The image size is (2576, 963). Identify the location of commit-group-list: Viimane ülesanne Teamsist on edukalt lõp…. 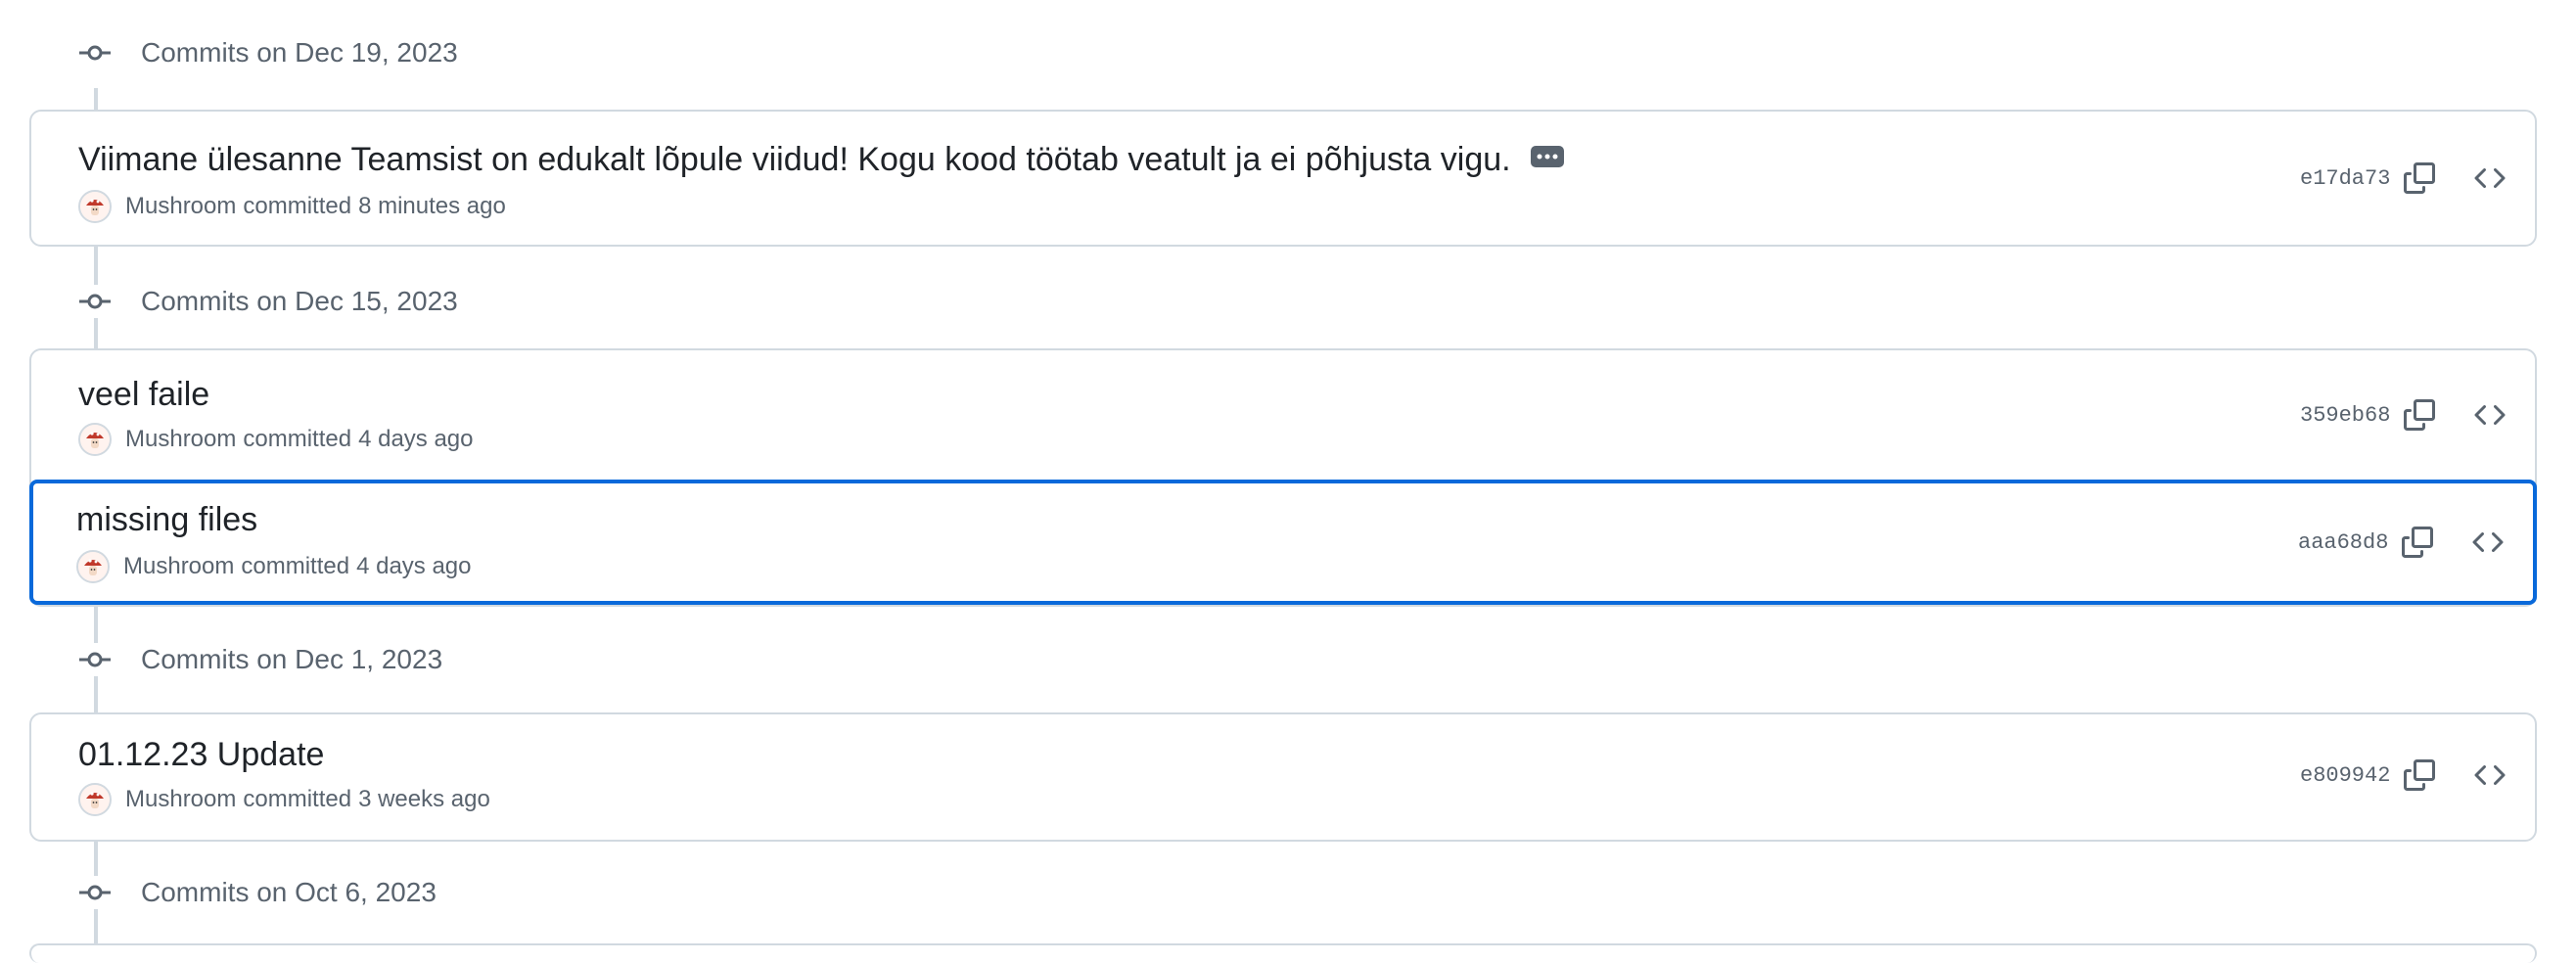
(1283, 178).